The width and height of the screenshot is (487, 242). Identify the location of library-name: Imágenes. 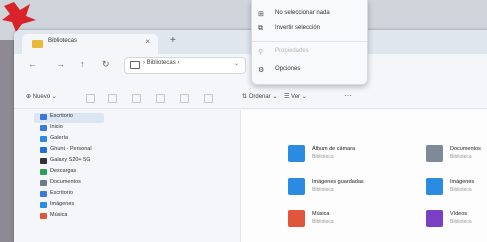
(462, 182).